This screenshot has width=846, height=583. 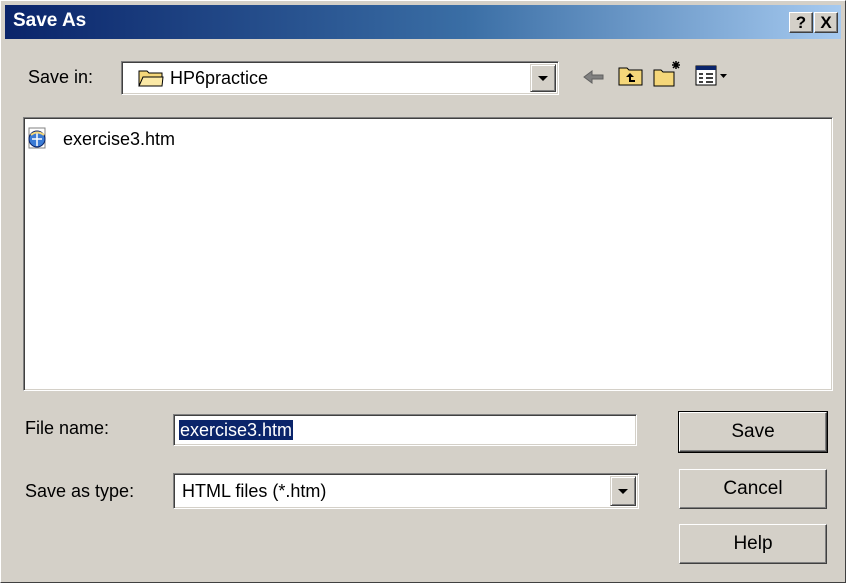 What do you see at coordinates (801, 22) in the screenshot?
I see `help-title-button: ?` at bounding box center [801, 22].